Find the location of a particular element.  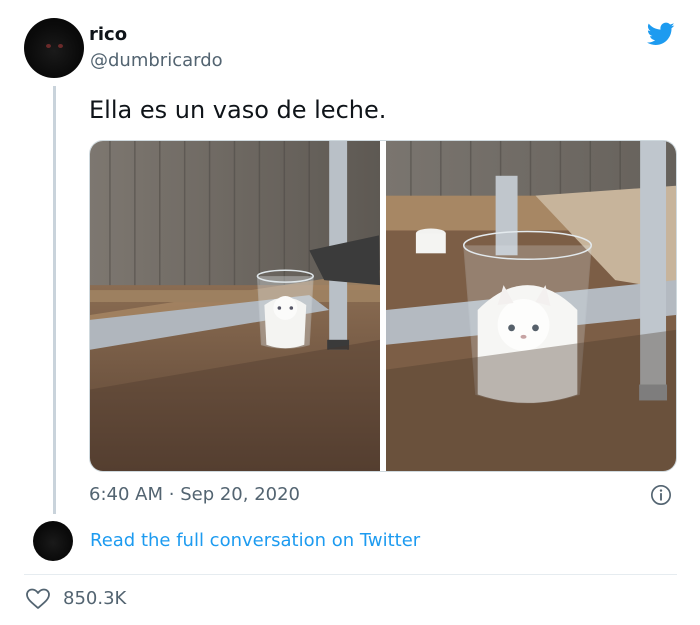

twitter-bird-icon is located at coordinates (661, 34).